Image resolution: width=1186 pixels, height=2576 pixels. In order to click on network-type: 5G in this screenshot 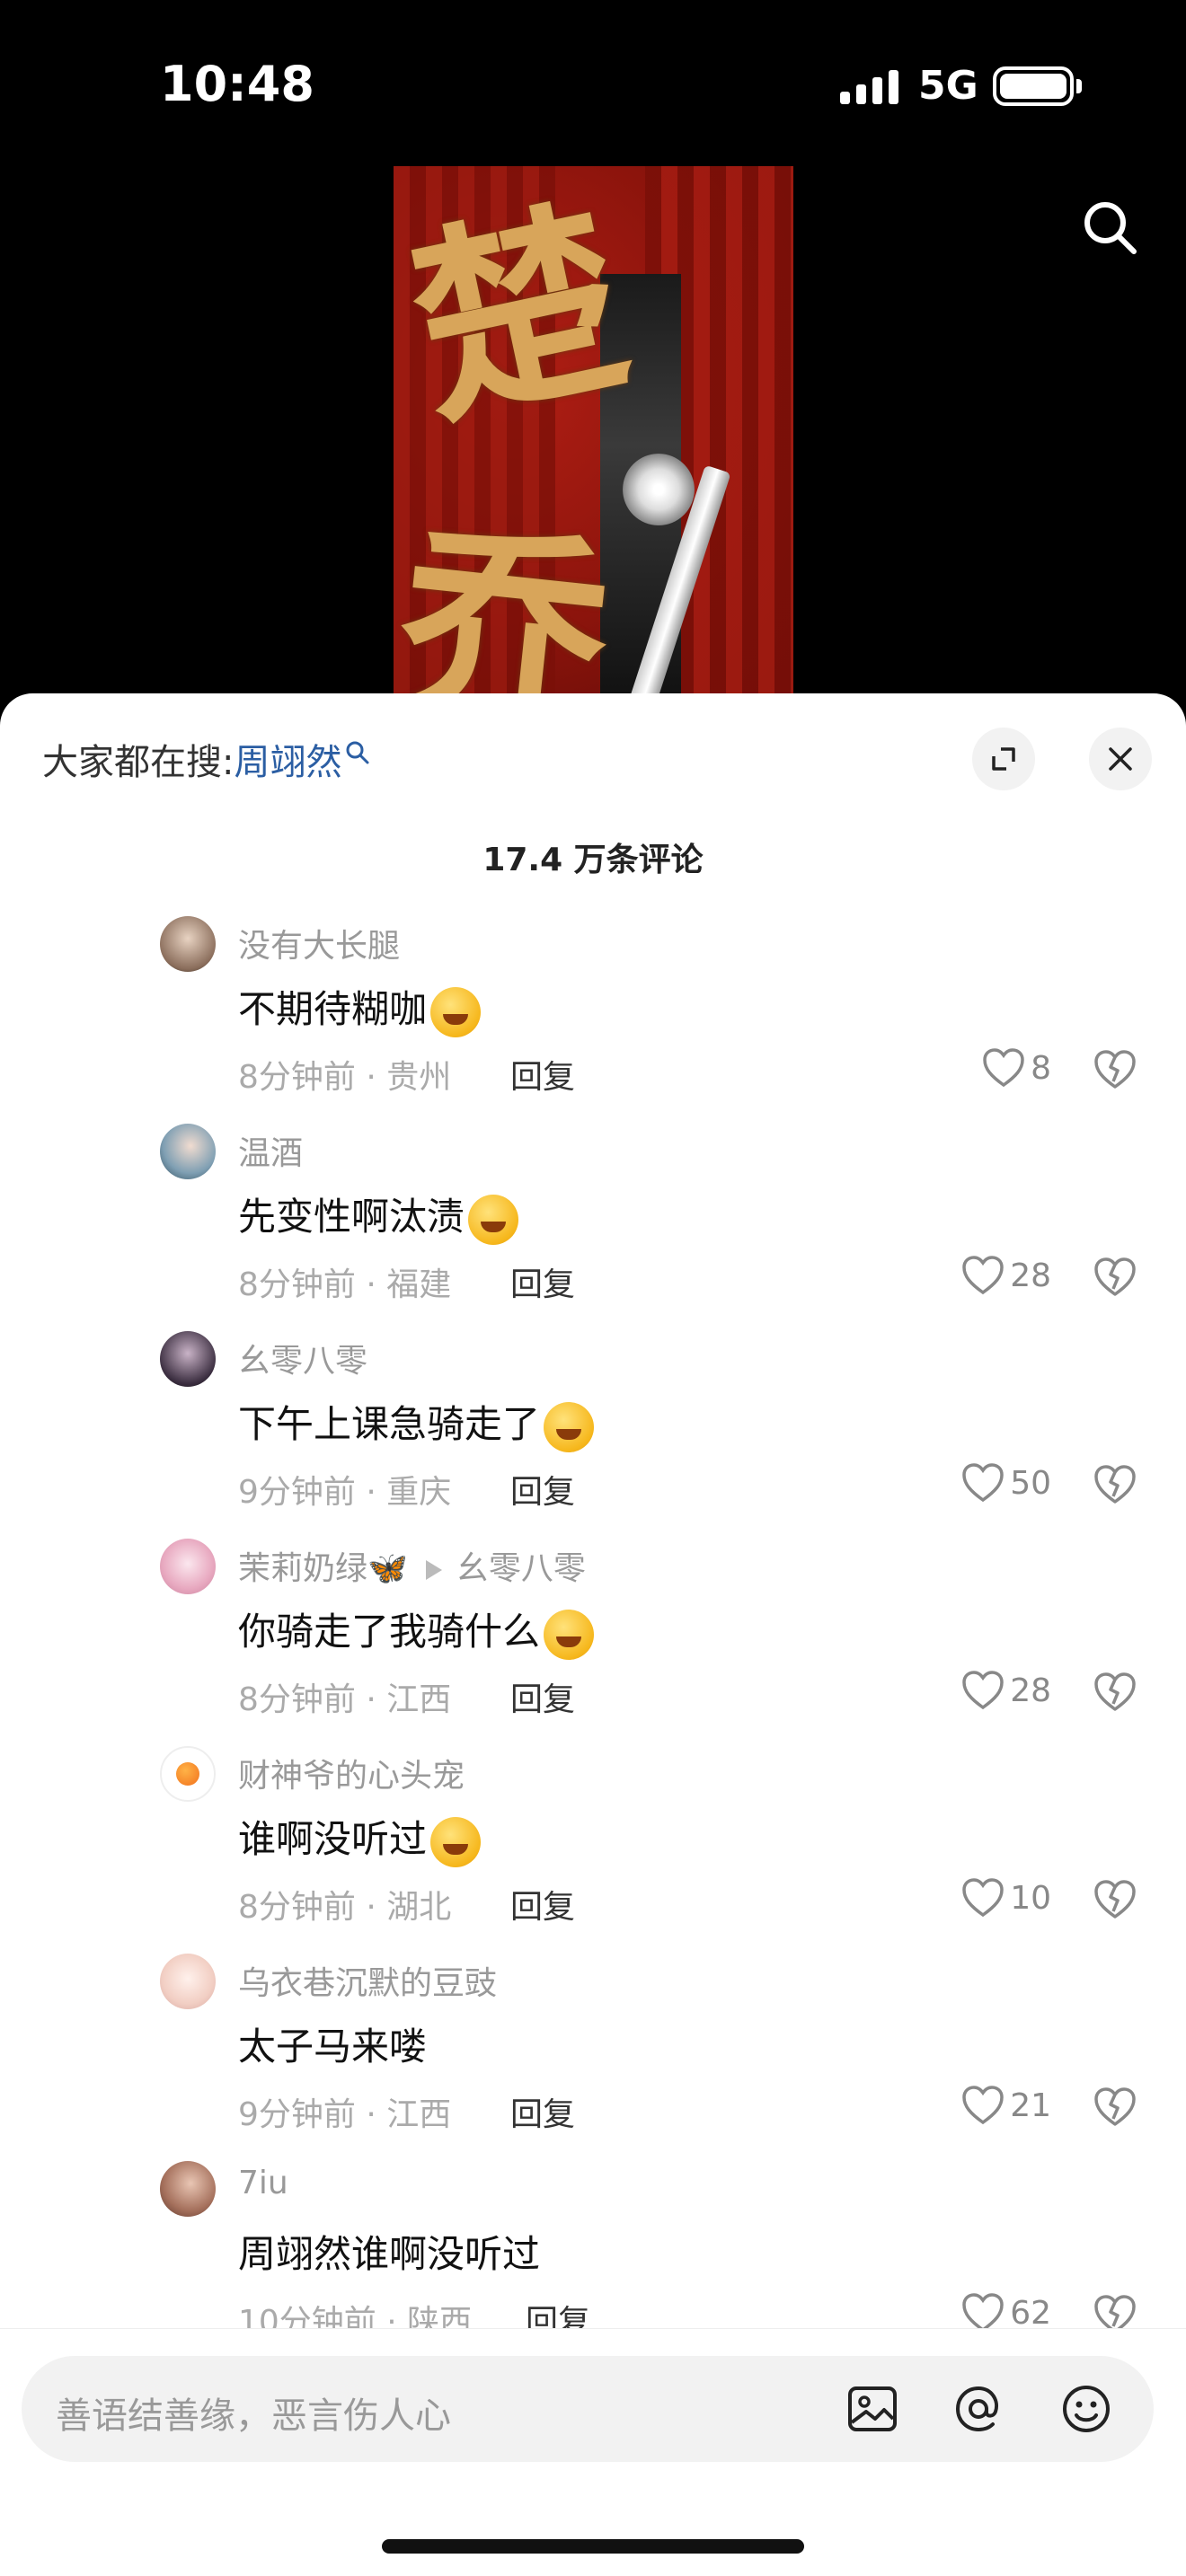, I will do `click(948, 86)`.